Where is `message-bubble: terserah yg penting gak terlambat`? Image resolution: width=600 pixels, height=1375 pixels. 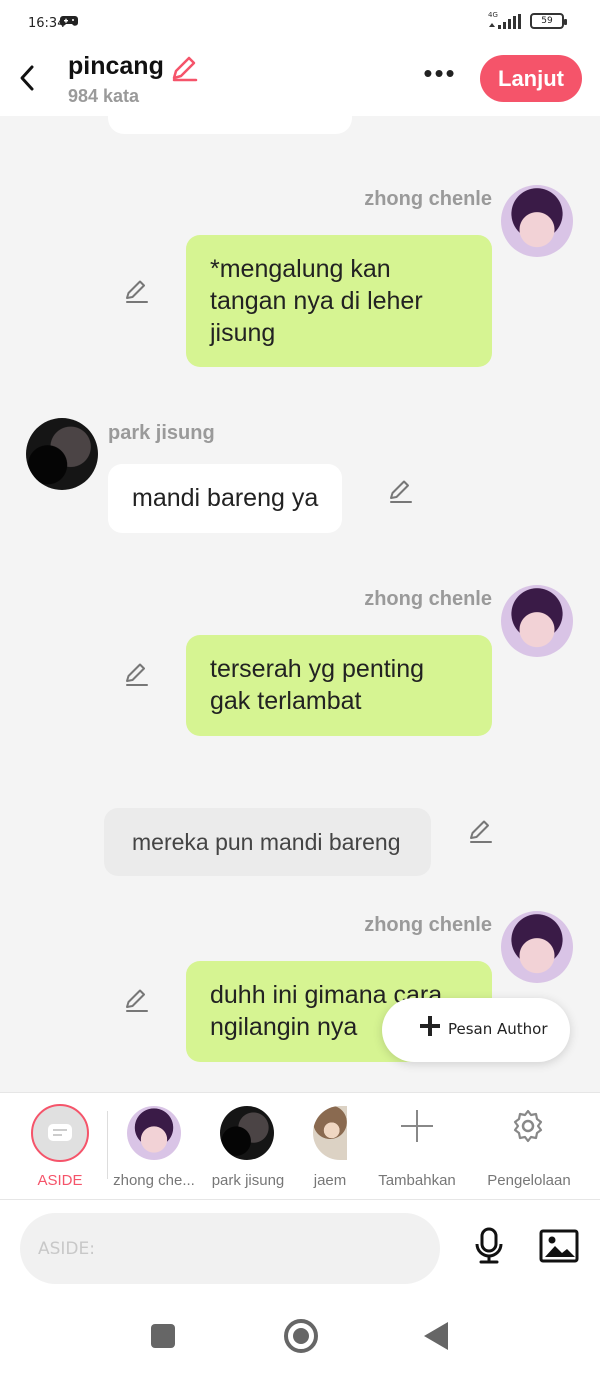
message-bubble: terserah yg penting gak terlambat is located at coordinates (339, 685).